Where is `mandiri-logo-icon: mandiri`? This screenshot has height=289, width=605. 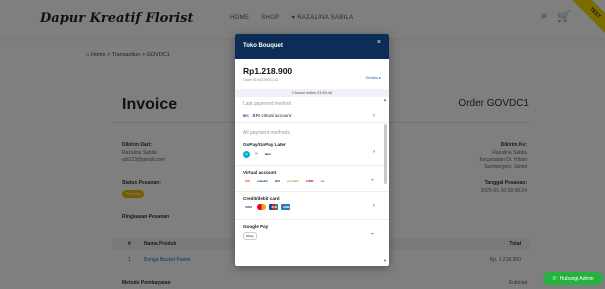
mandiri-logo-icon: mandiri is located at coordinates (263, 181).